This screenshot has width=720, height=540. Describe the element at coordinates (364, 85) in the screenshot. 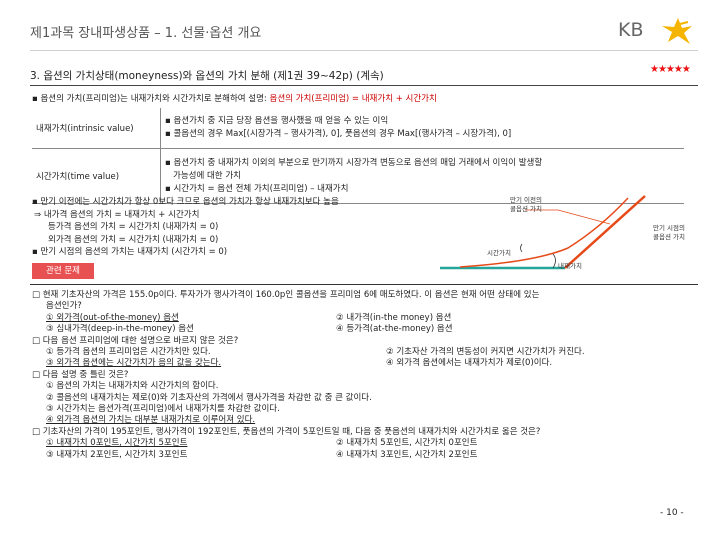

I see `section-divider` at that location.